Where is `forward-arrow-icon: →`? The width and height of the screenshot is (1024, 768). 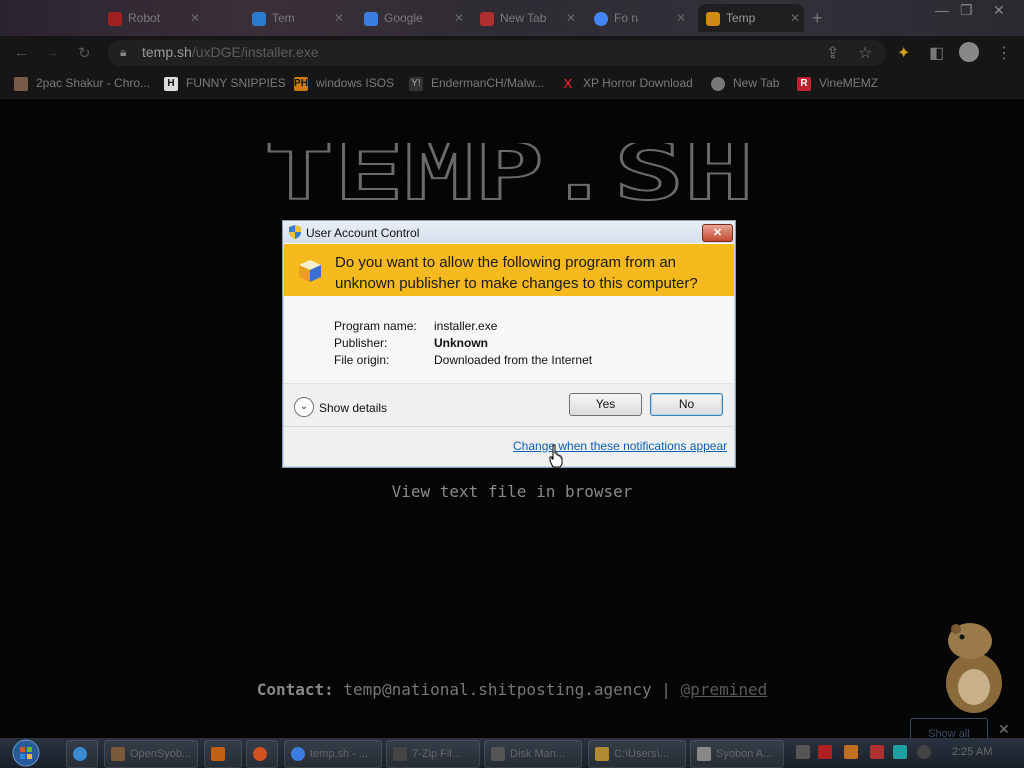
forward-arrow-icon: → is located at coordinates (51, 52).